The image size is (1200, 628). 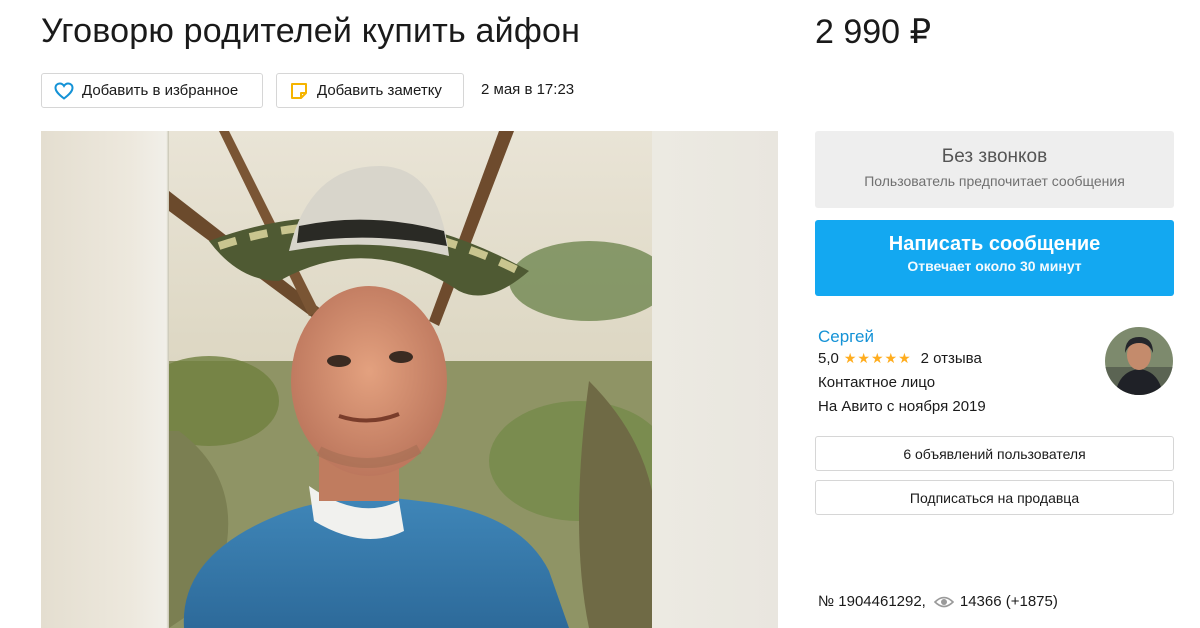 What do you see at coordinates (828, 358) in the screenshot?
I see `seller-rating-value: 5,0` at bounding box center [828, 358].